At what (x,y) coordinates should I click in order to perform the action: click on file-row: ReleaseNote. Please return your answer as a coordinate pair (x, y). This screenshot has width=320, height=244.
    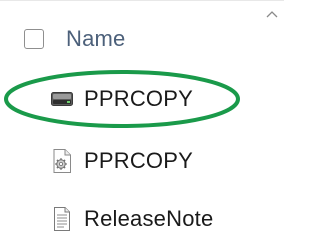
    Looking at the image, I should click on (131, 219).